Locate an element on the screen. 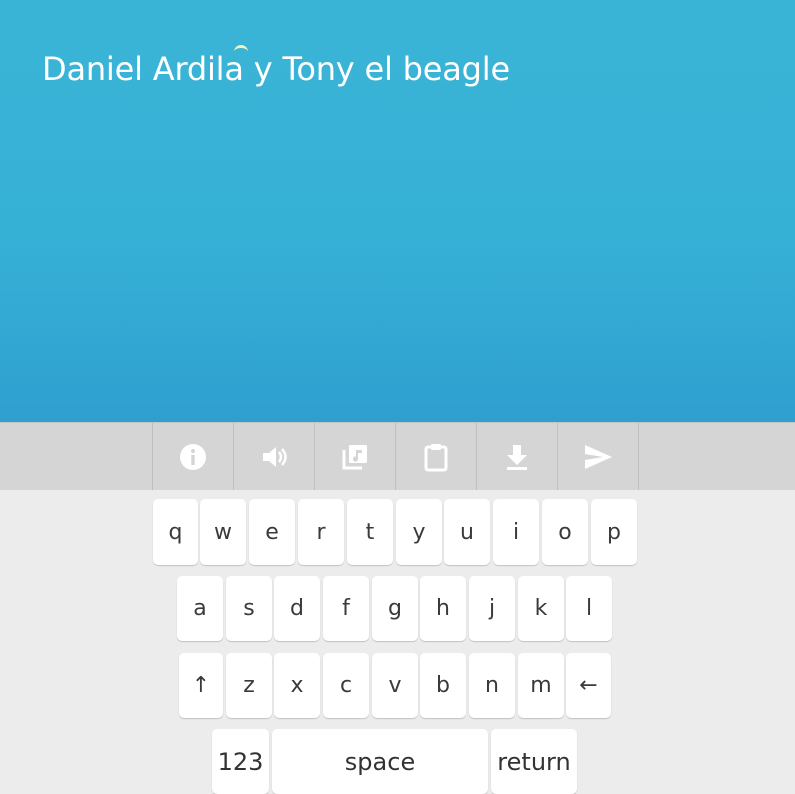 The image size is (795, 794). key-j: j is located at coordinates (492, 608).